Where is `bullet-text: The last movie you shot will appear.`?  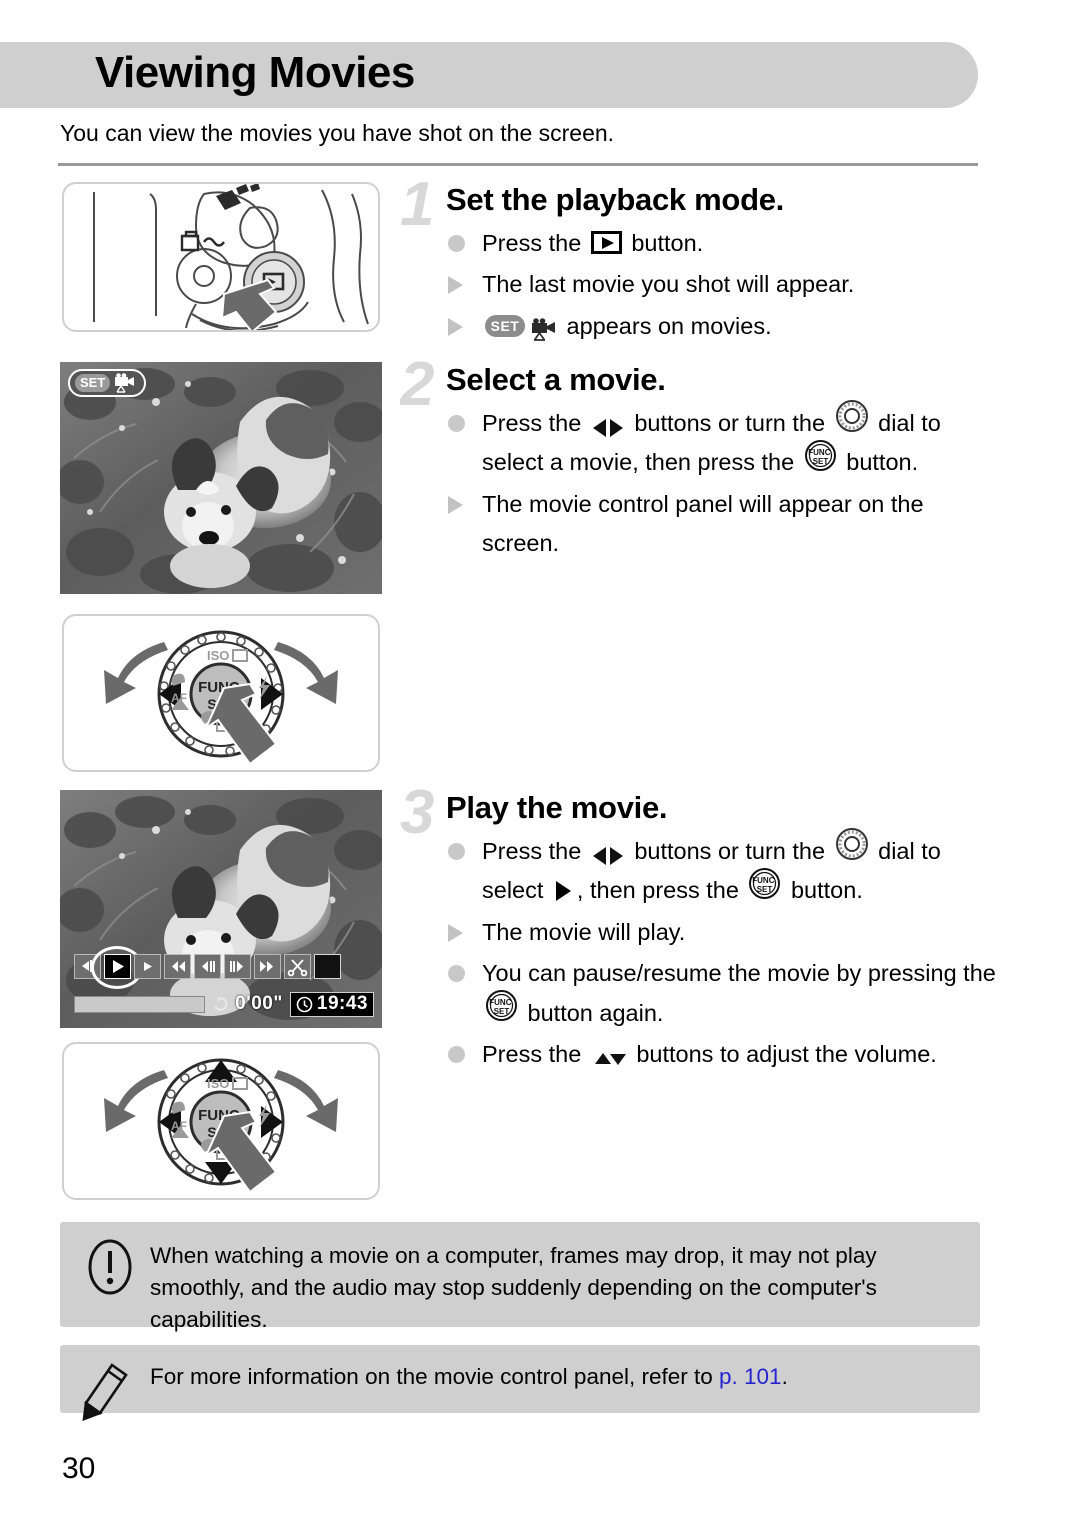
bullet-text: The last movie you shot will appear. is located at coordinates (668, 284).